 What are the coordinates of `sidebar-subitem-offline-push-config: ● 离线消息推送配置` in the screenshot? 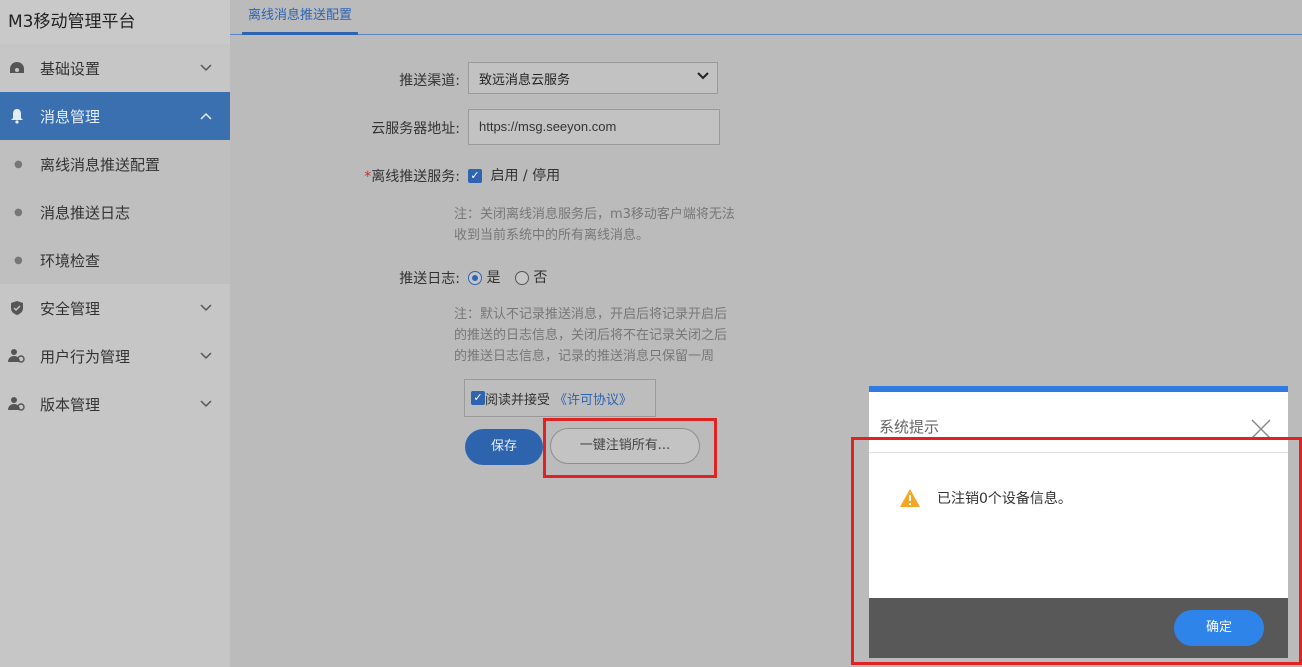 It's located at (115, 164).